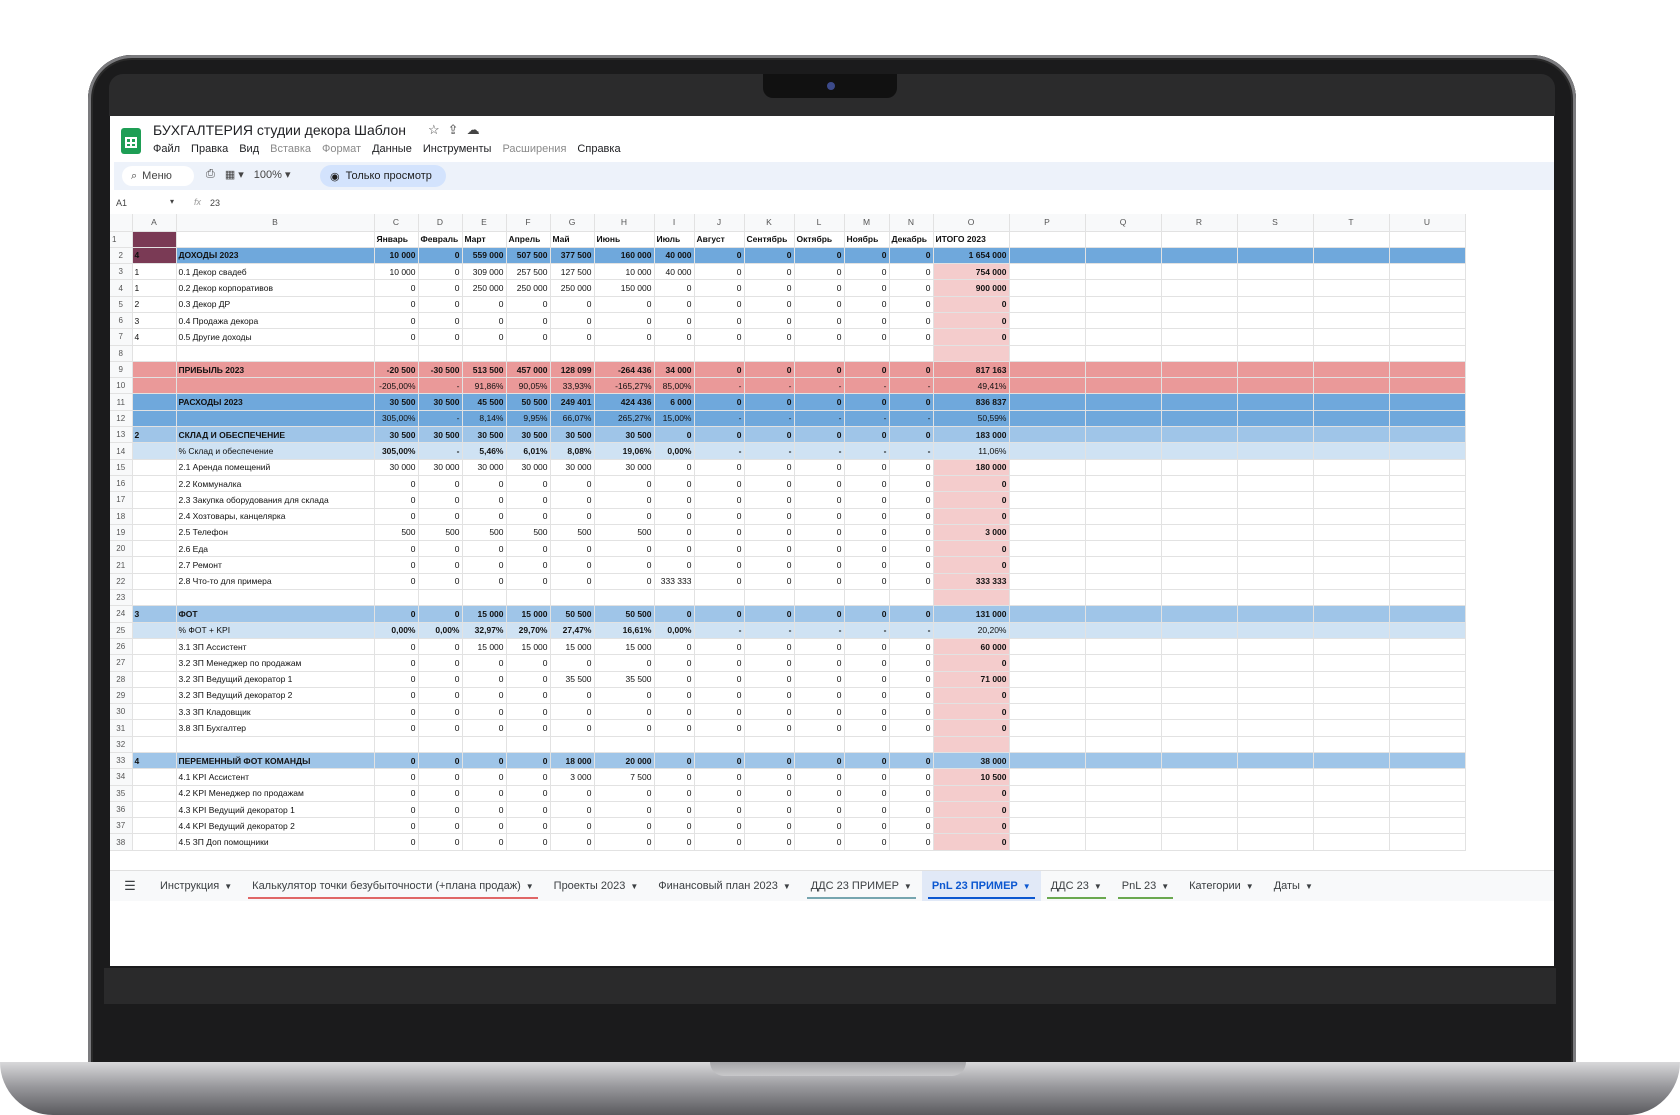  I want to click on column-header: O, so click(971, 223).